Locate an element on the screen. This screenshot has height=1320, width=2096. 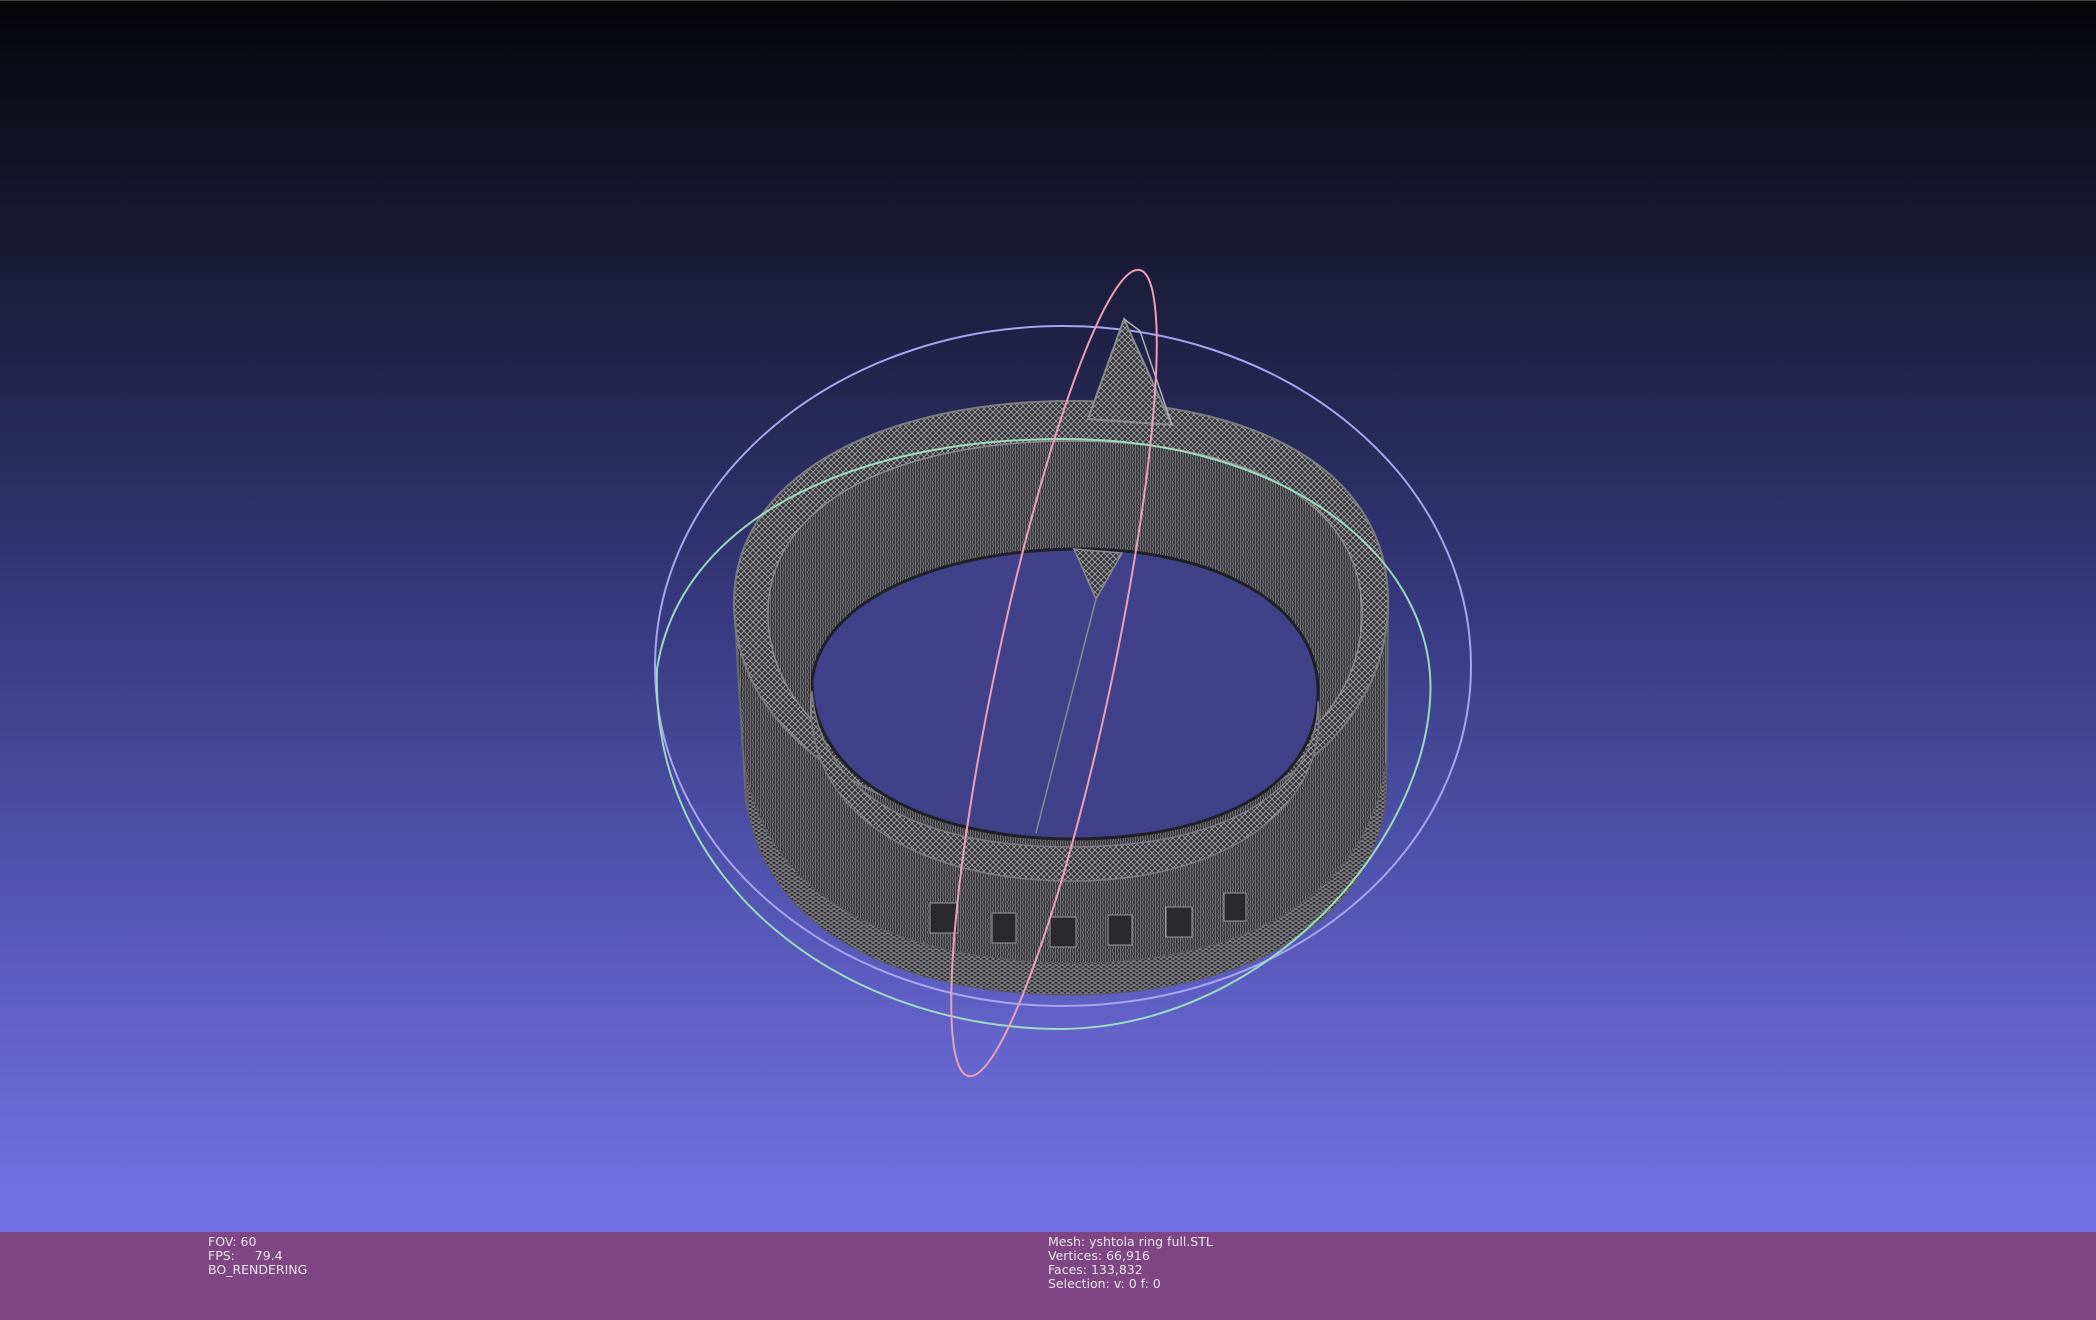
render-info: FOV: 60 FPS: 79.4 BO_RENDERING is located at coordinates (257, 1256).